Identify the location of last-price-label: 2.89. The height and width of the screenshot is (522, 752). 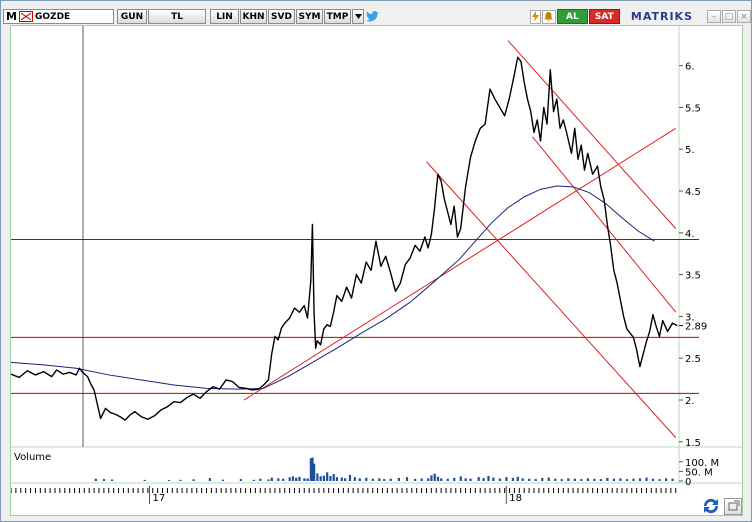
(696, 327).